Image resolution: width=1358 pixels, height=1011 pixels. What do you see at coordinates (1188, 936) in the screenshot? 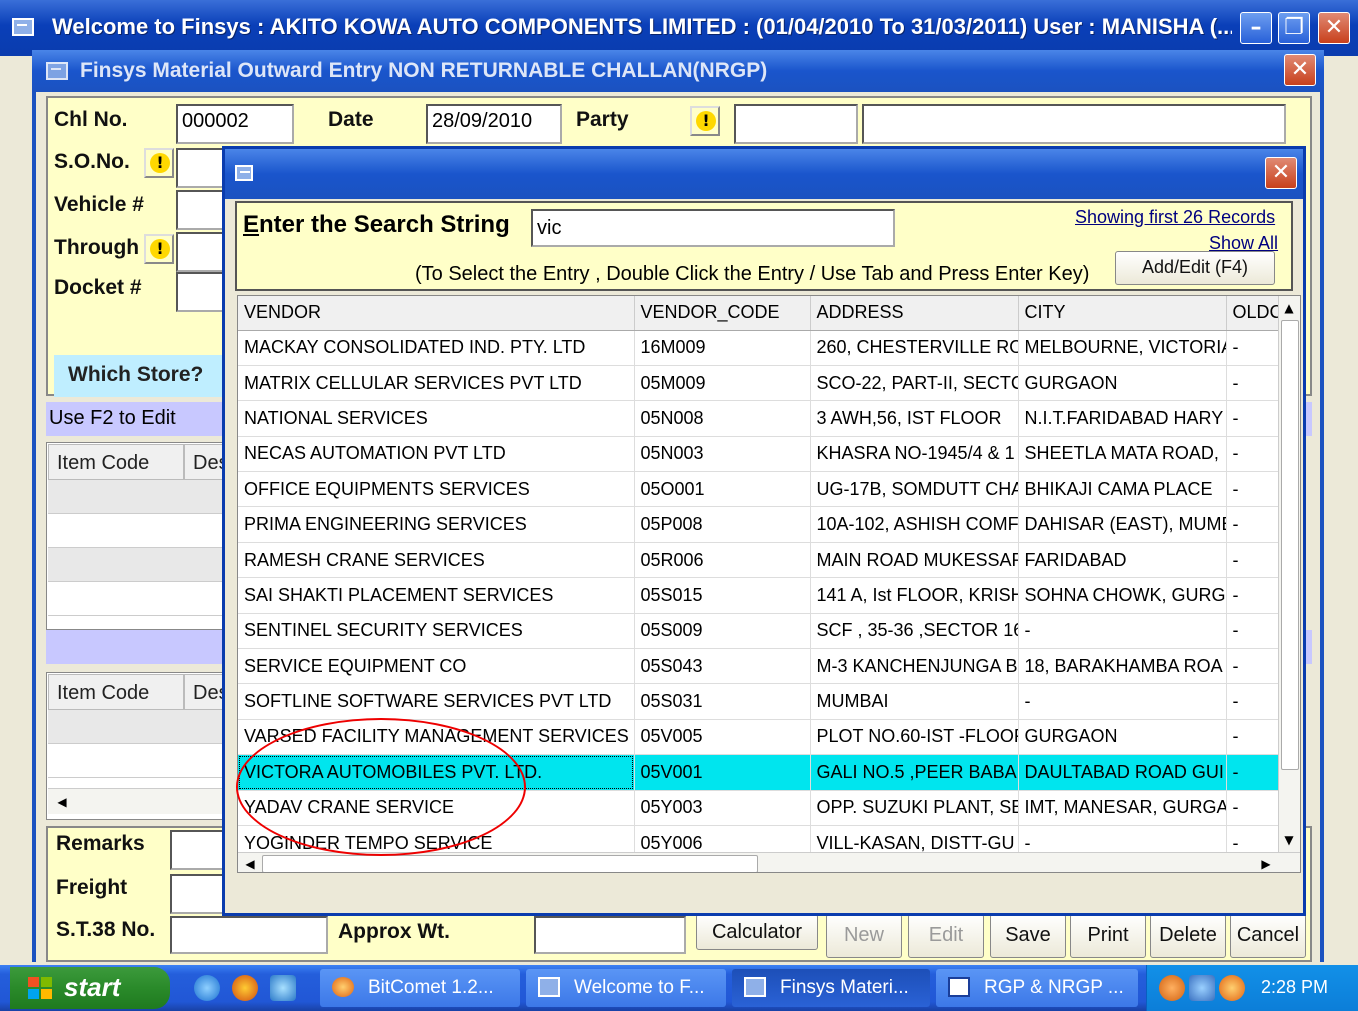
I see `delete-button: Delete` at bounding box center [1188, 936].